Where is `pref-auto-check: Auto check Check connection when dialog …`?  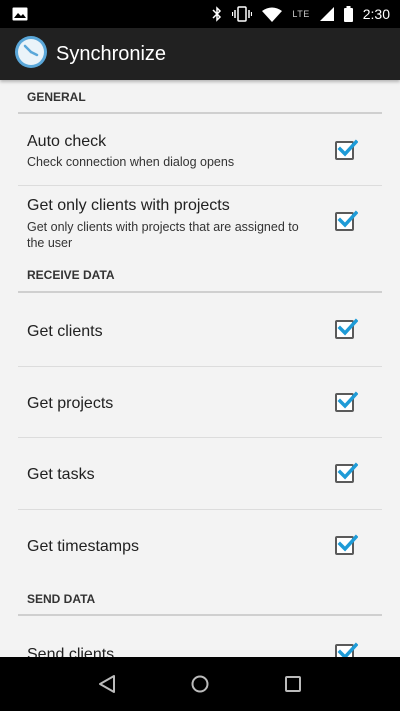
pref-auto-check: Auto check Check connection when dialog … is located at coordinates (200, 151).